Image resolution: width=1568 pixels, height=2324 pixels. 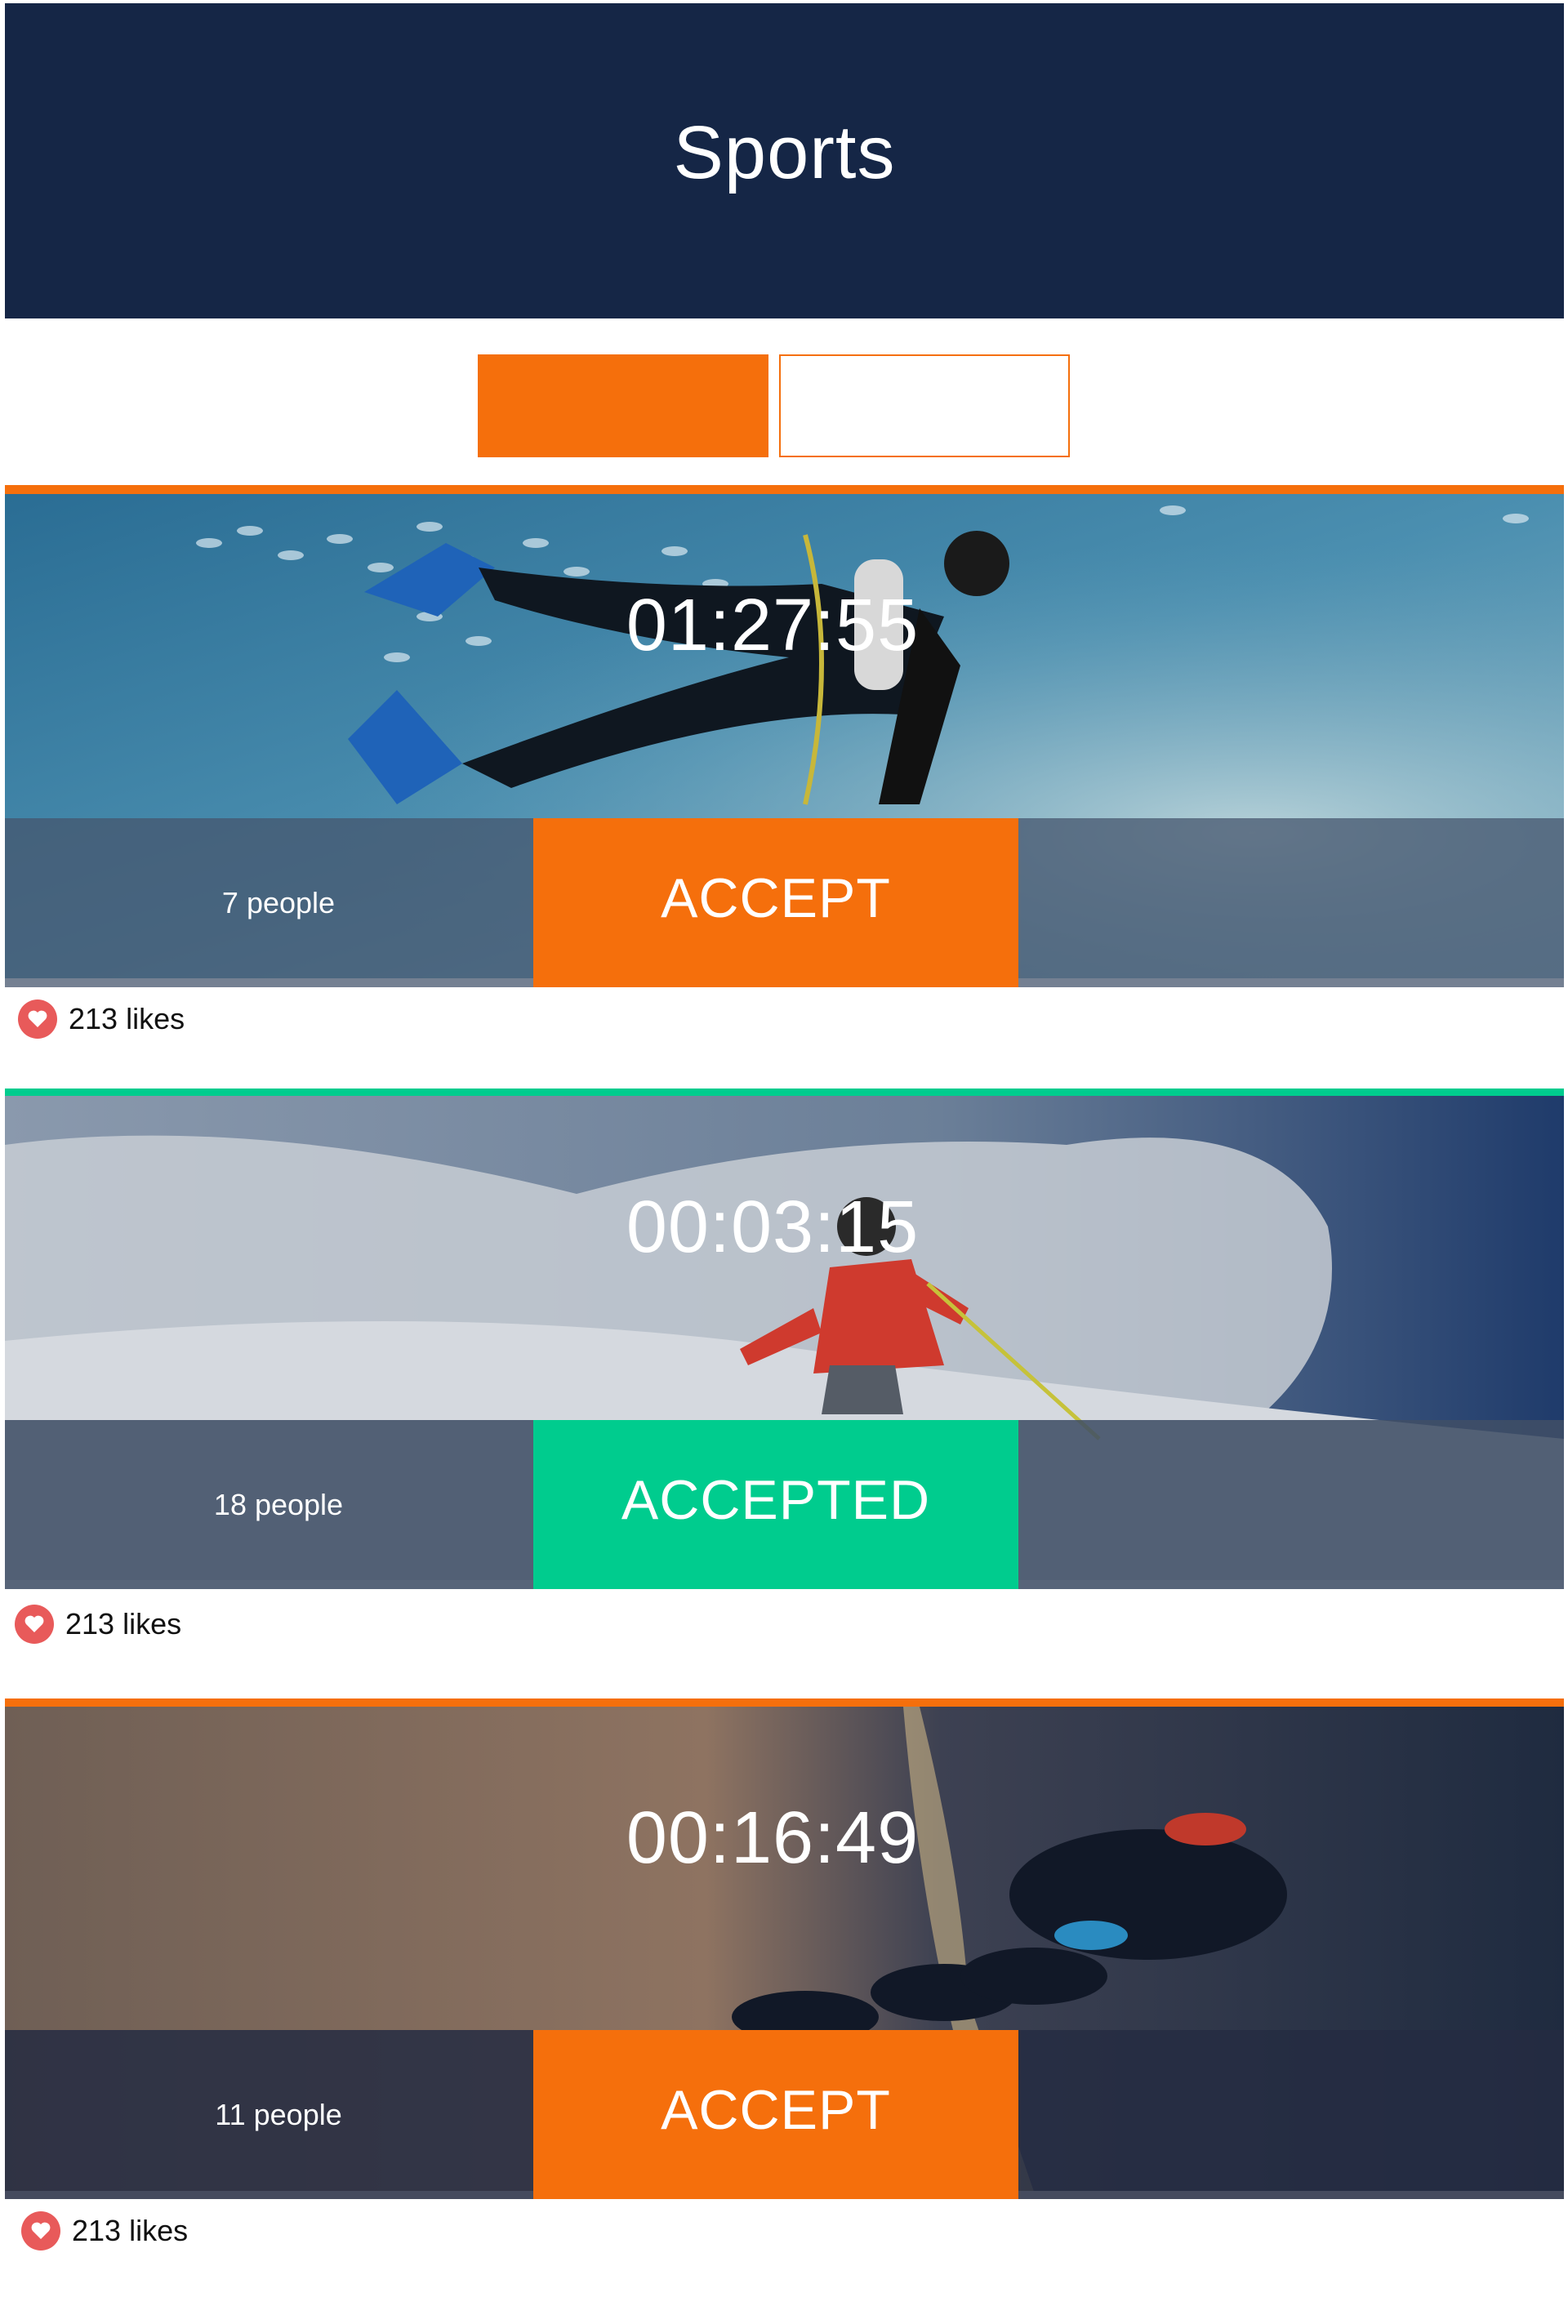 I want to click on card-action-bar: 11 people ACCEPT, so click(x=784, y=2114).